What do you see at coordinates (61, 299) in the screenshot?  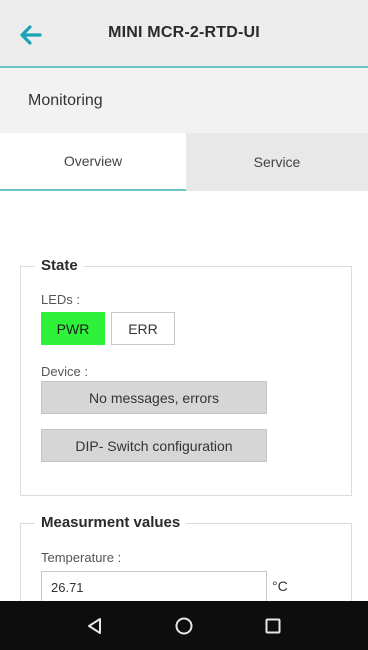 I see `leds-label: LEDs :` at bounding box center [61, 299].